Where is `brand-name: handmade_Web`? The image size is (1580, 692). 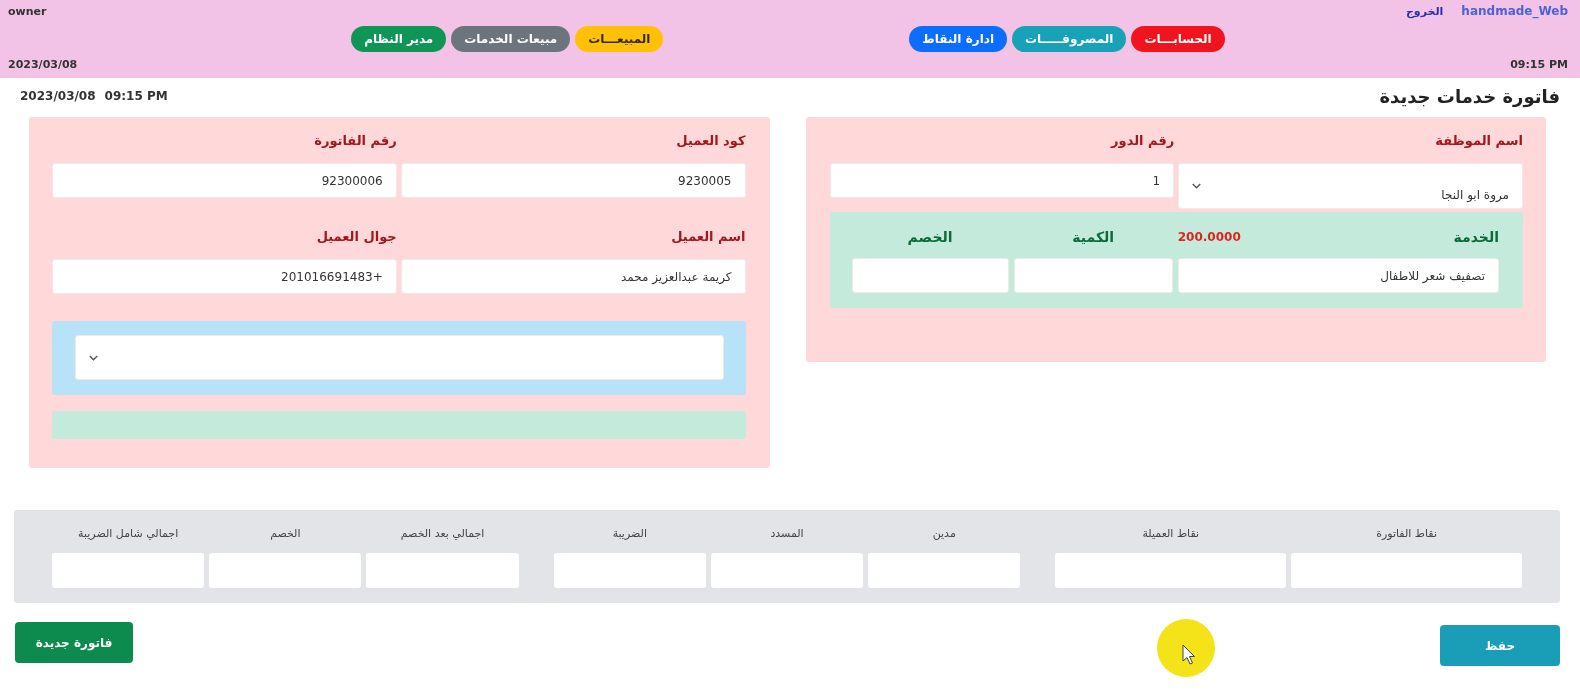
brand-name: handmade_Web is located at coordinates (1514, 11).